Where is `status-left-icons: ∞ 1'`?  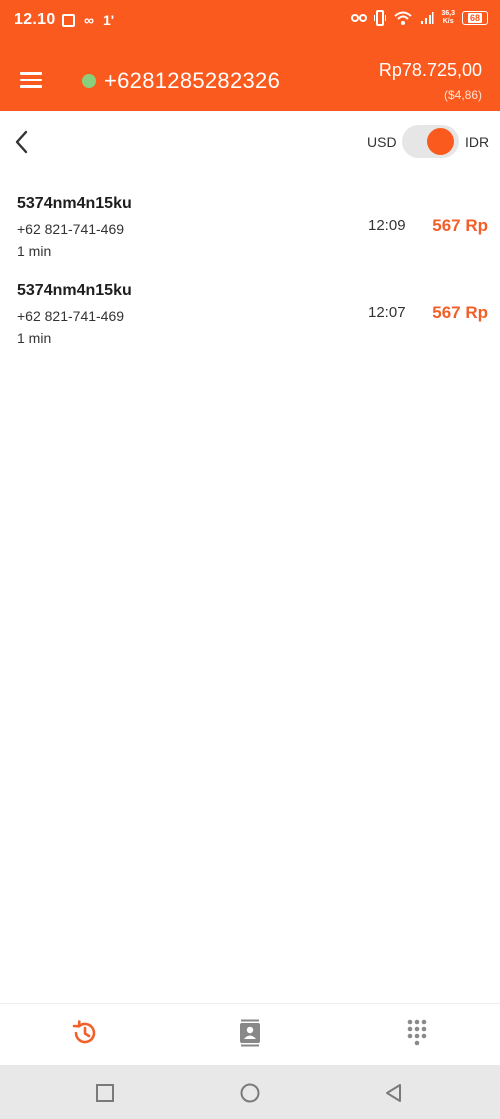 status-left-icons: ∞ 1' is located at coordinates (88, 20).